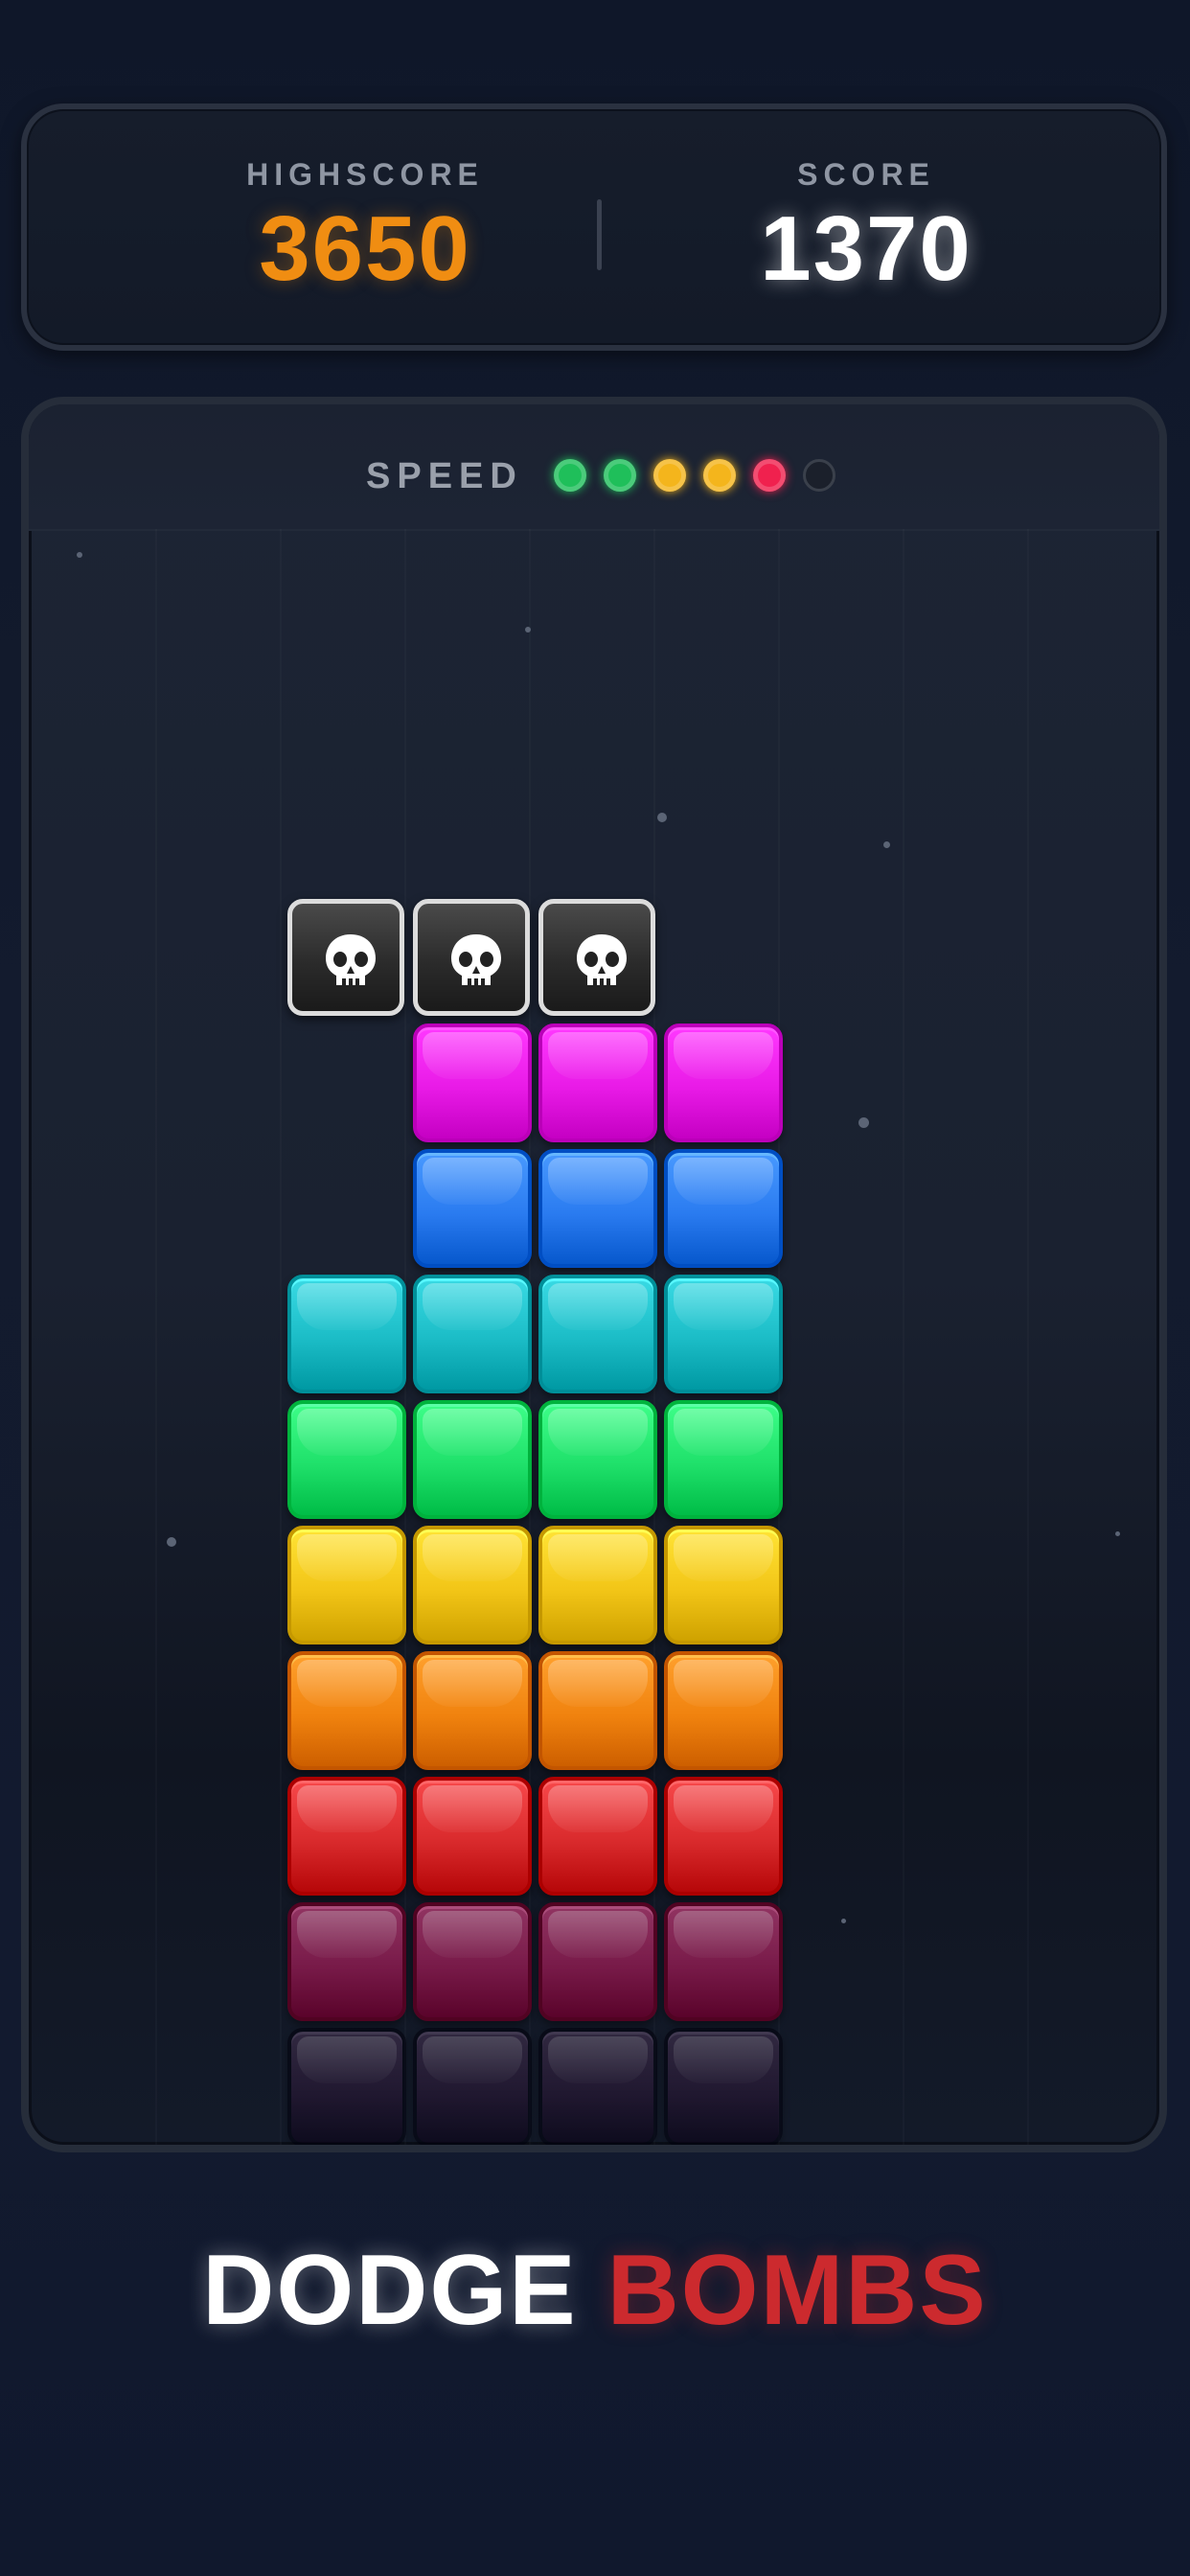 This screenshot has width=1190, height=2576. What do you see at coordinates (445, 476) in the screenshot?
I see `speed-label: SPEED` at bounding box center [445, 476].